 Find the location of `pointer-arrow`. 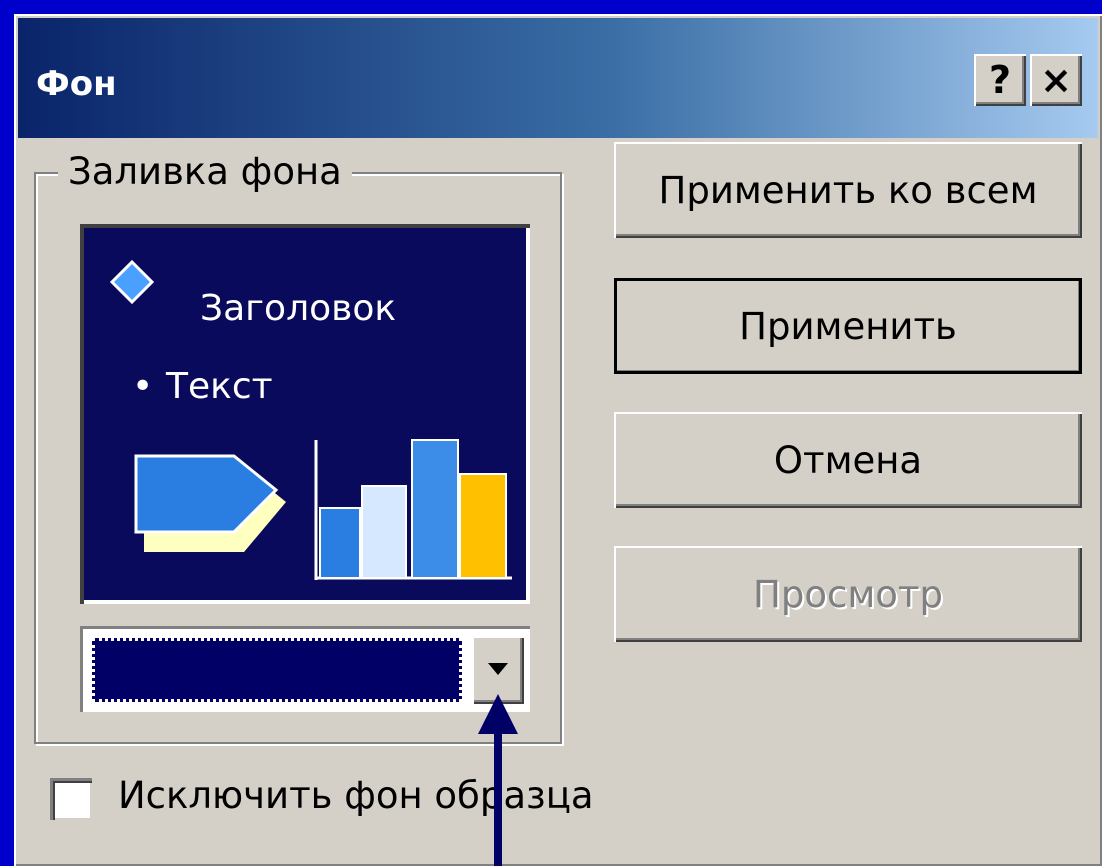

pointer-arrow is located at coordinates (498, 780).